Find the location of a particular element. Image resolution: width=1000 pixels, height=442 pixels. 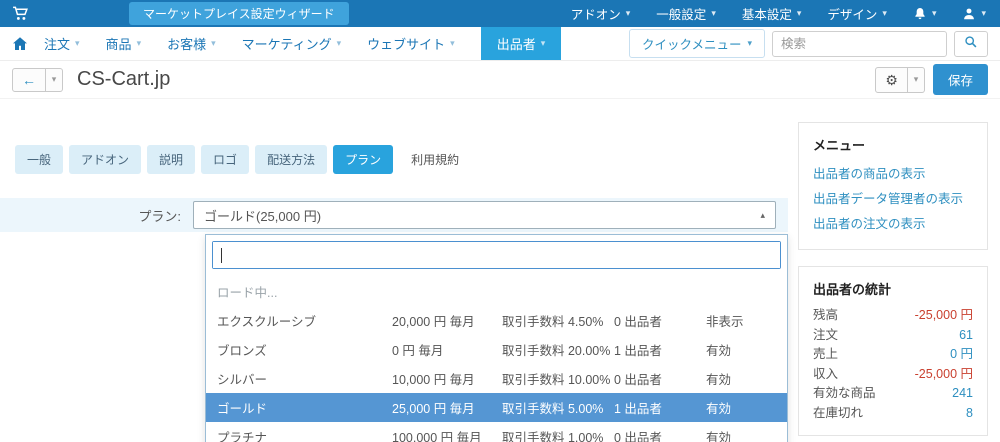

nav-products: 商品 ▾ is located at coordinates (124, 43).